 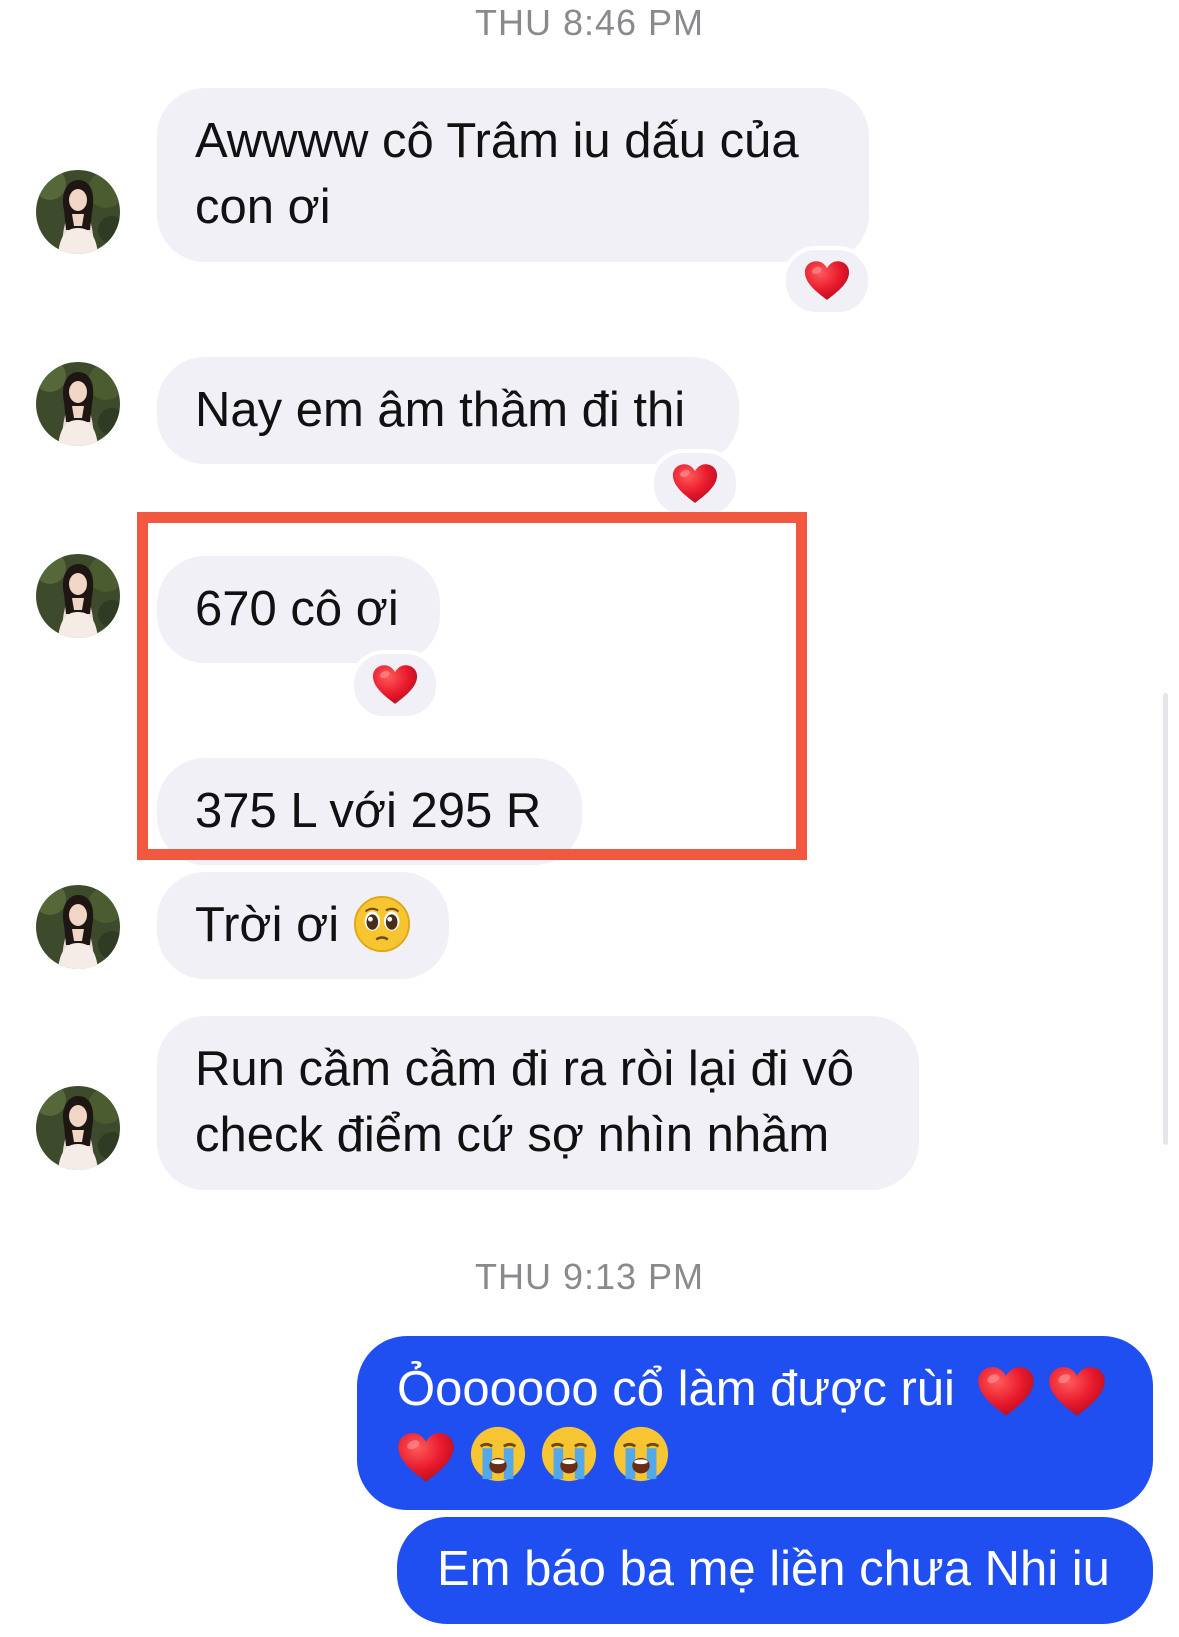 What do you see at coordinates (512, 1135) in the screenshot?
I see `message-text-line: check điểm cứ sợ nhìn nhầm` at bounding box center [512, 1135].